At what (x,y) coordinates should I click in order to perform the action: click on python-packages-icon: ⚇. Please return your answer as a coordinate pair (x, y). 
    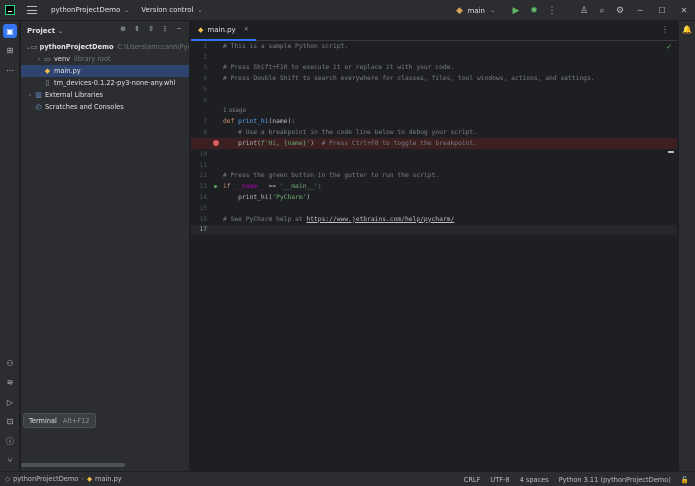
    Looking at the image, I should click on (10, 363).